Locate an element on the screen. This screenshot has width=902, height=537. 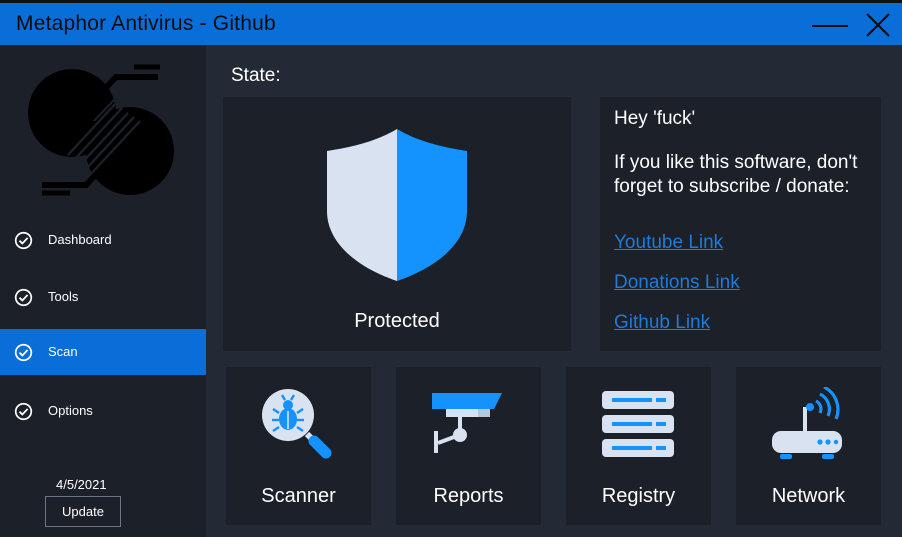
state-label: State: is located at coordinates (256, 75).